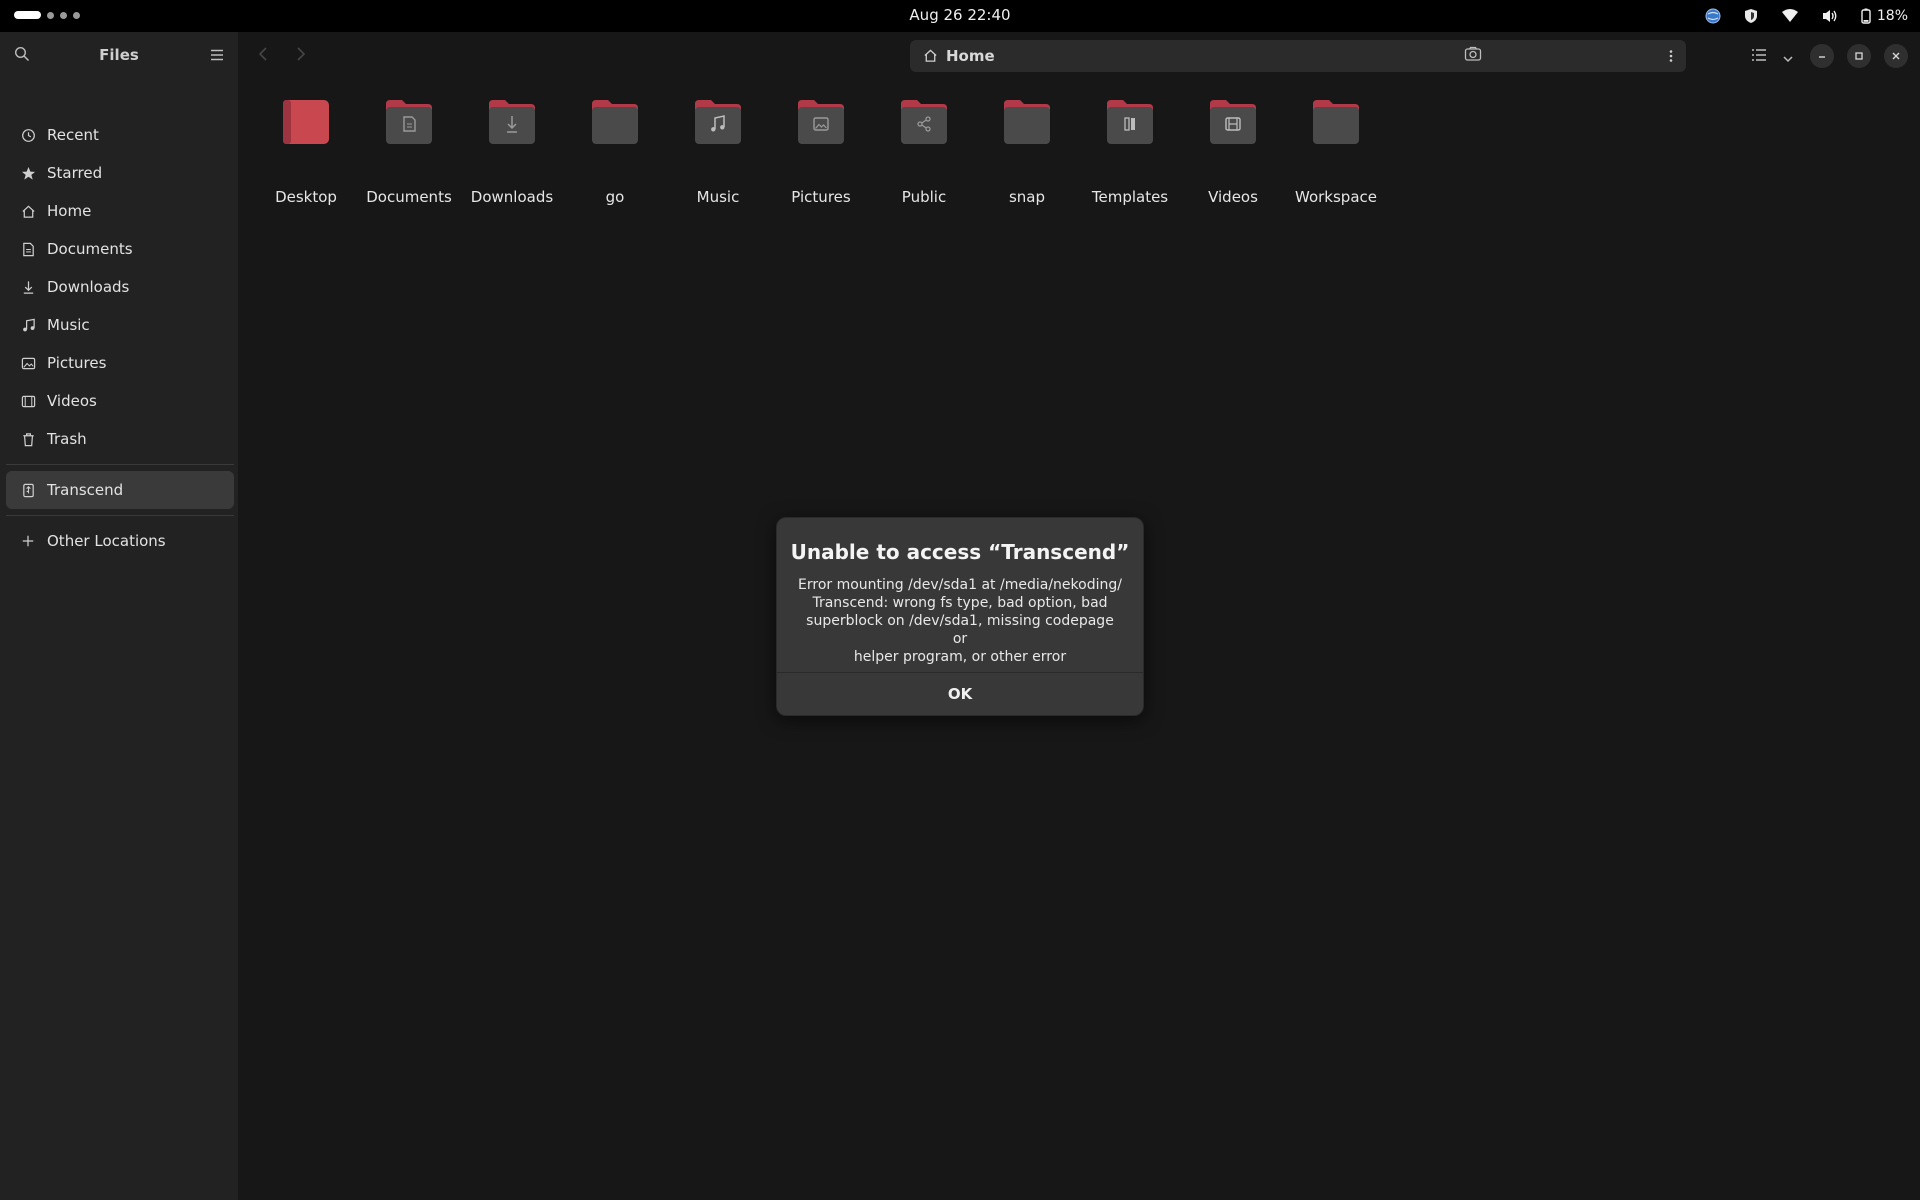 The height and width of the screenshot is (1200, 1920). What do you see at coordinates (1027, 153) in the screenshot?
I see `folder-item-snap: snap` at bounding box center [1027, 153].